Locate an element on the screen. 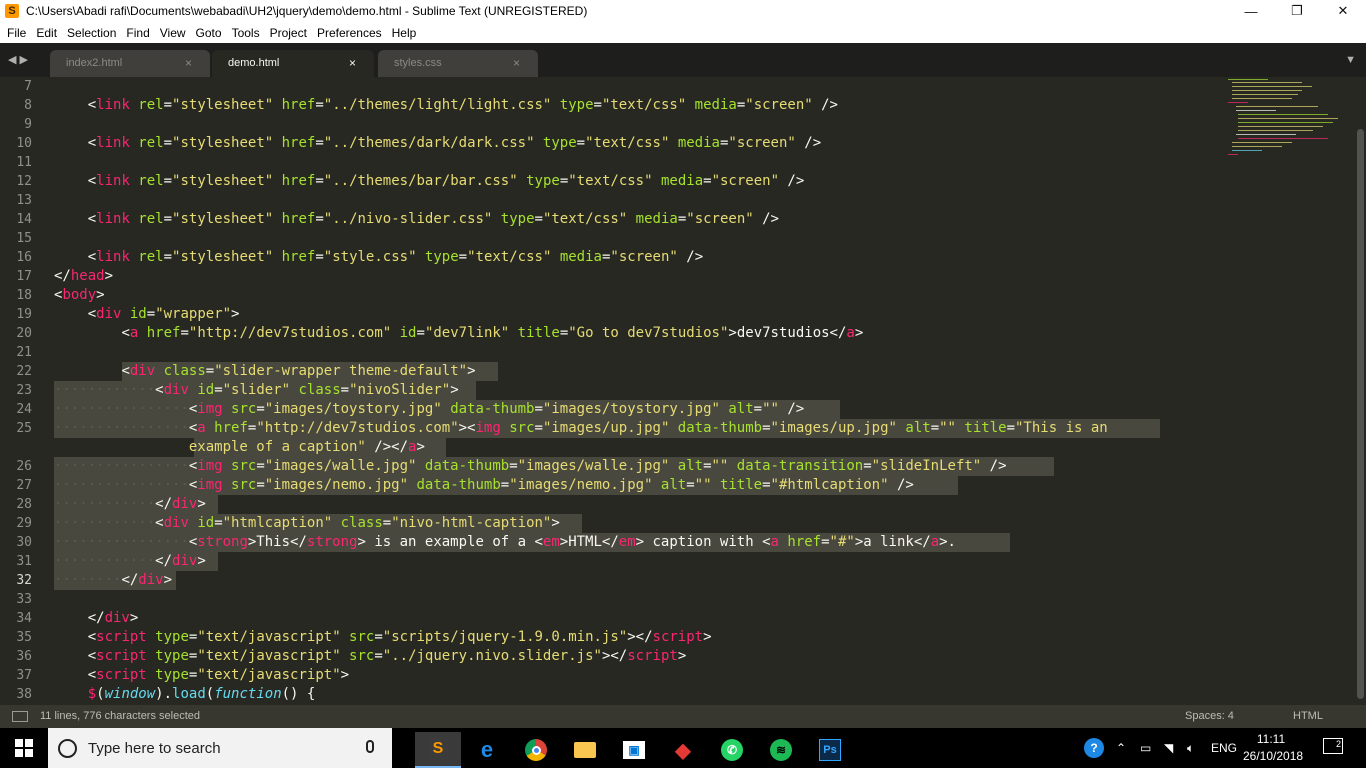 The width and height of the screenshot is (1366, 768). line-number: 26 is located at coordinates (24, 466).